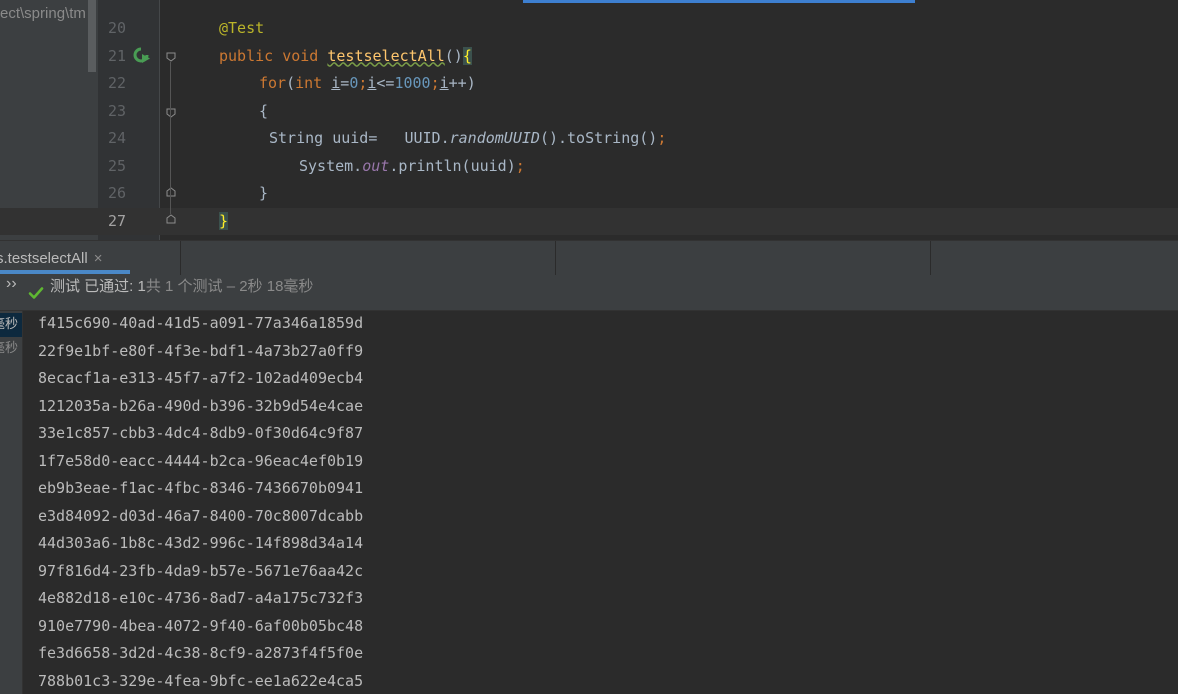 This screenshot has width=1178, height=694. Describe the element at coordinates (116, 55) in the screenshot. I see `line-number: 21` at that location.